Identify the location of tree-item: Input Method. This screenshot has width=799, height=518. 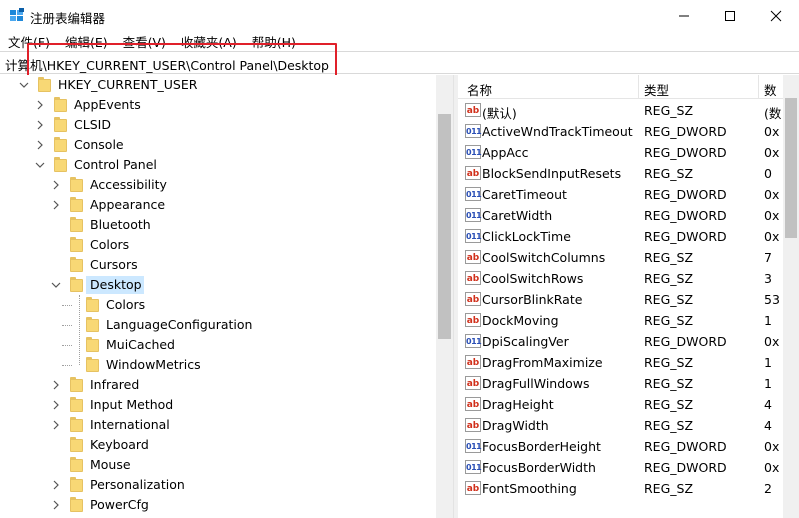
(218, 405).